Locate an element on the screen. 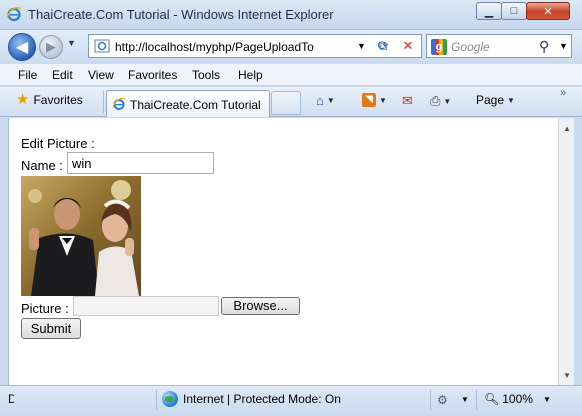  rss-icon: ◥ is located at coordinates (369, 100).